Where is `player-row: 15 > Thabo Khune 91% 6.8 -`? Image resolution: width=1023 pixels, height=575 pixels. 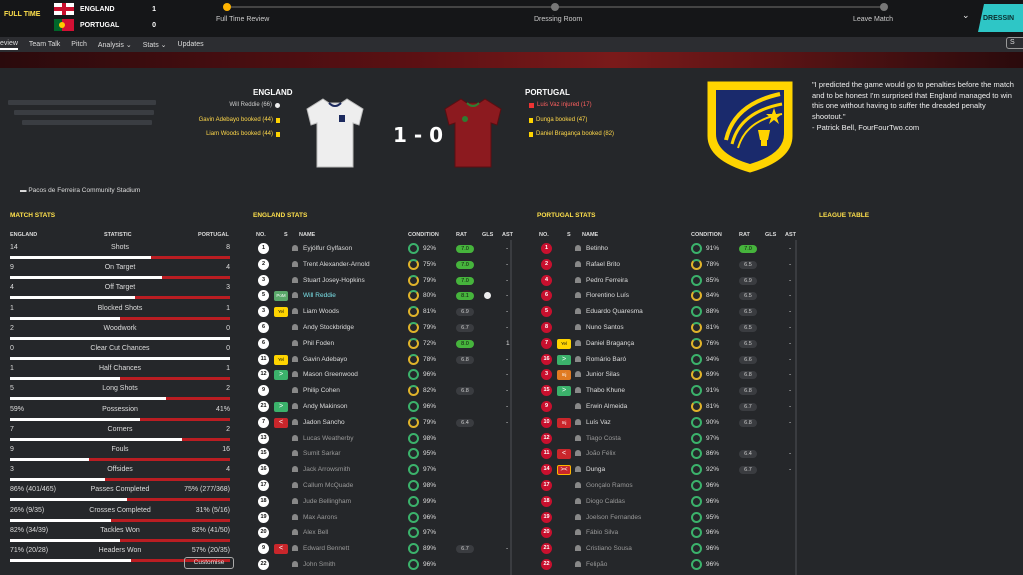
player-row: 15 > Thabo Khune 91% 6.8 - is located at coordinates (666, 391).